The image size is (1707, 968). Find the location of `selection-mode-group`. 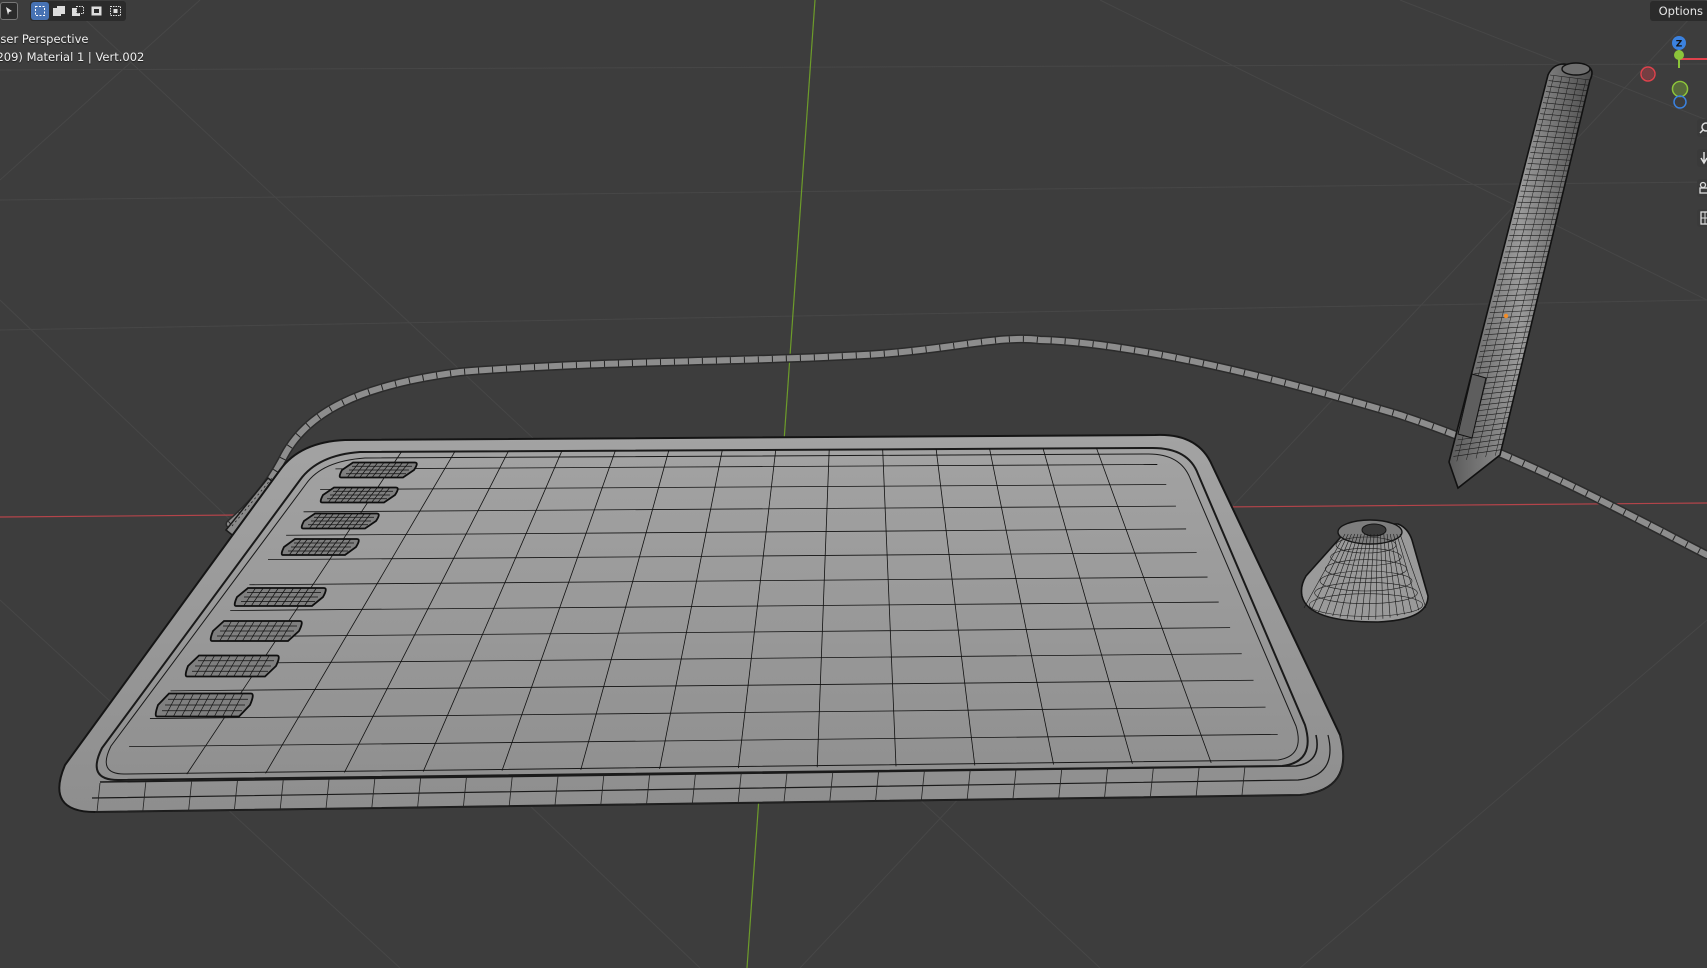

selection-mode-group is located at coordinates (78, 11).